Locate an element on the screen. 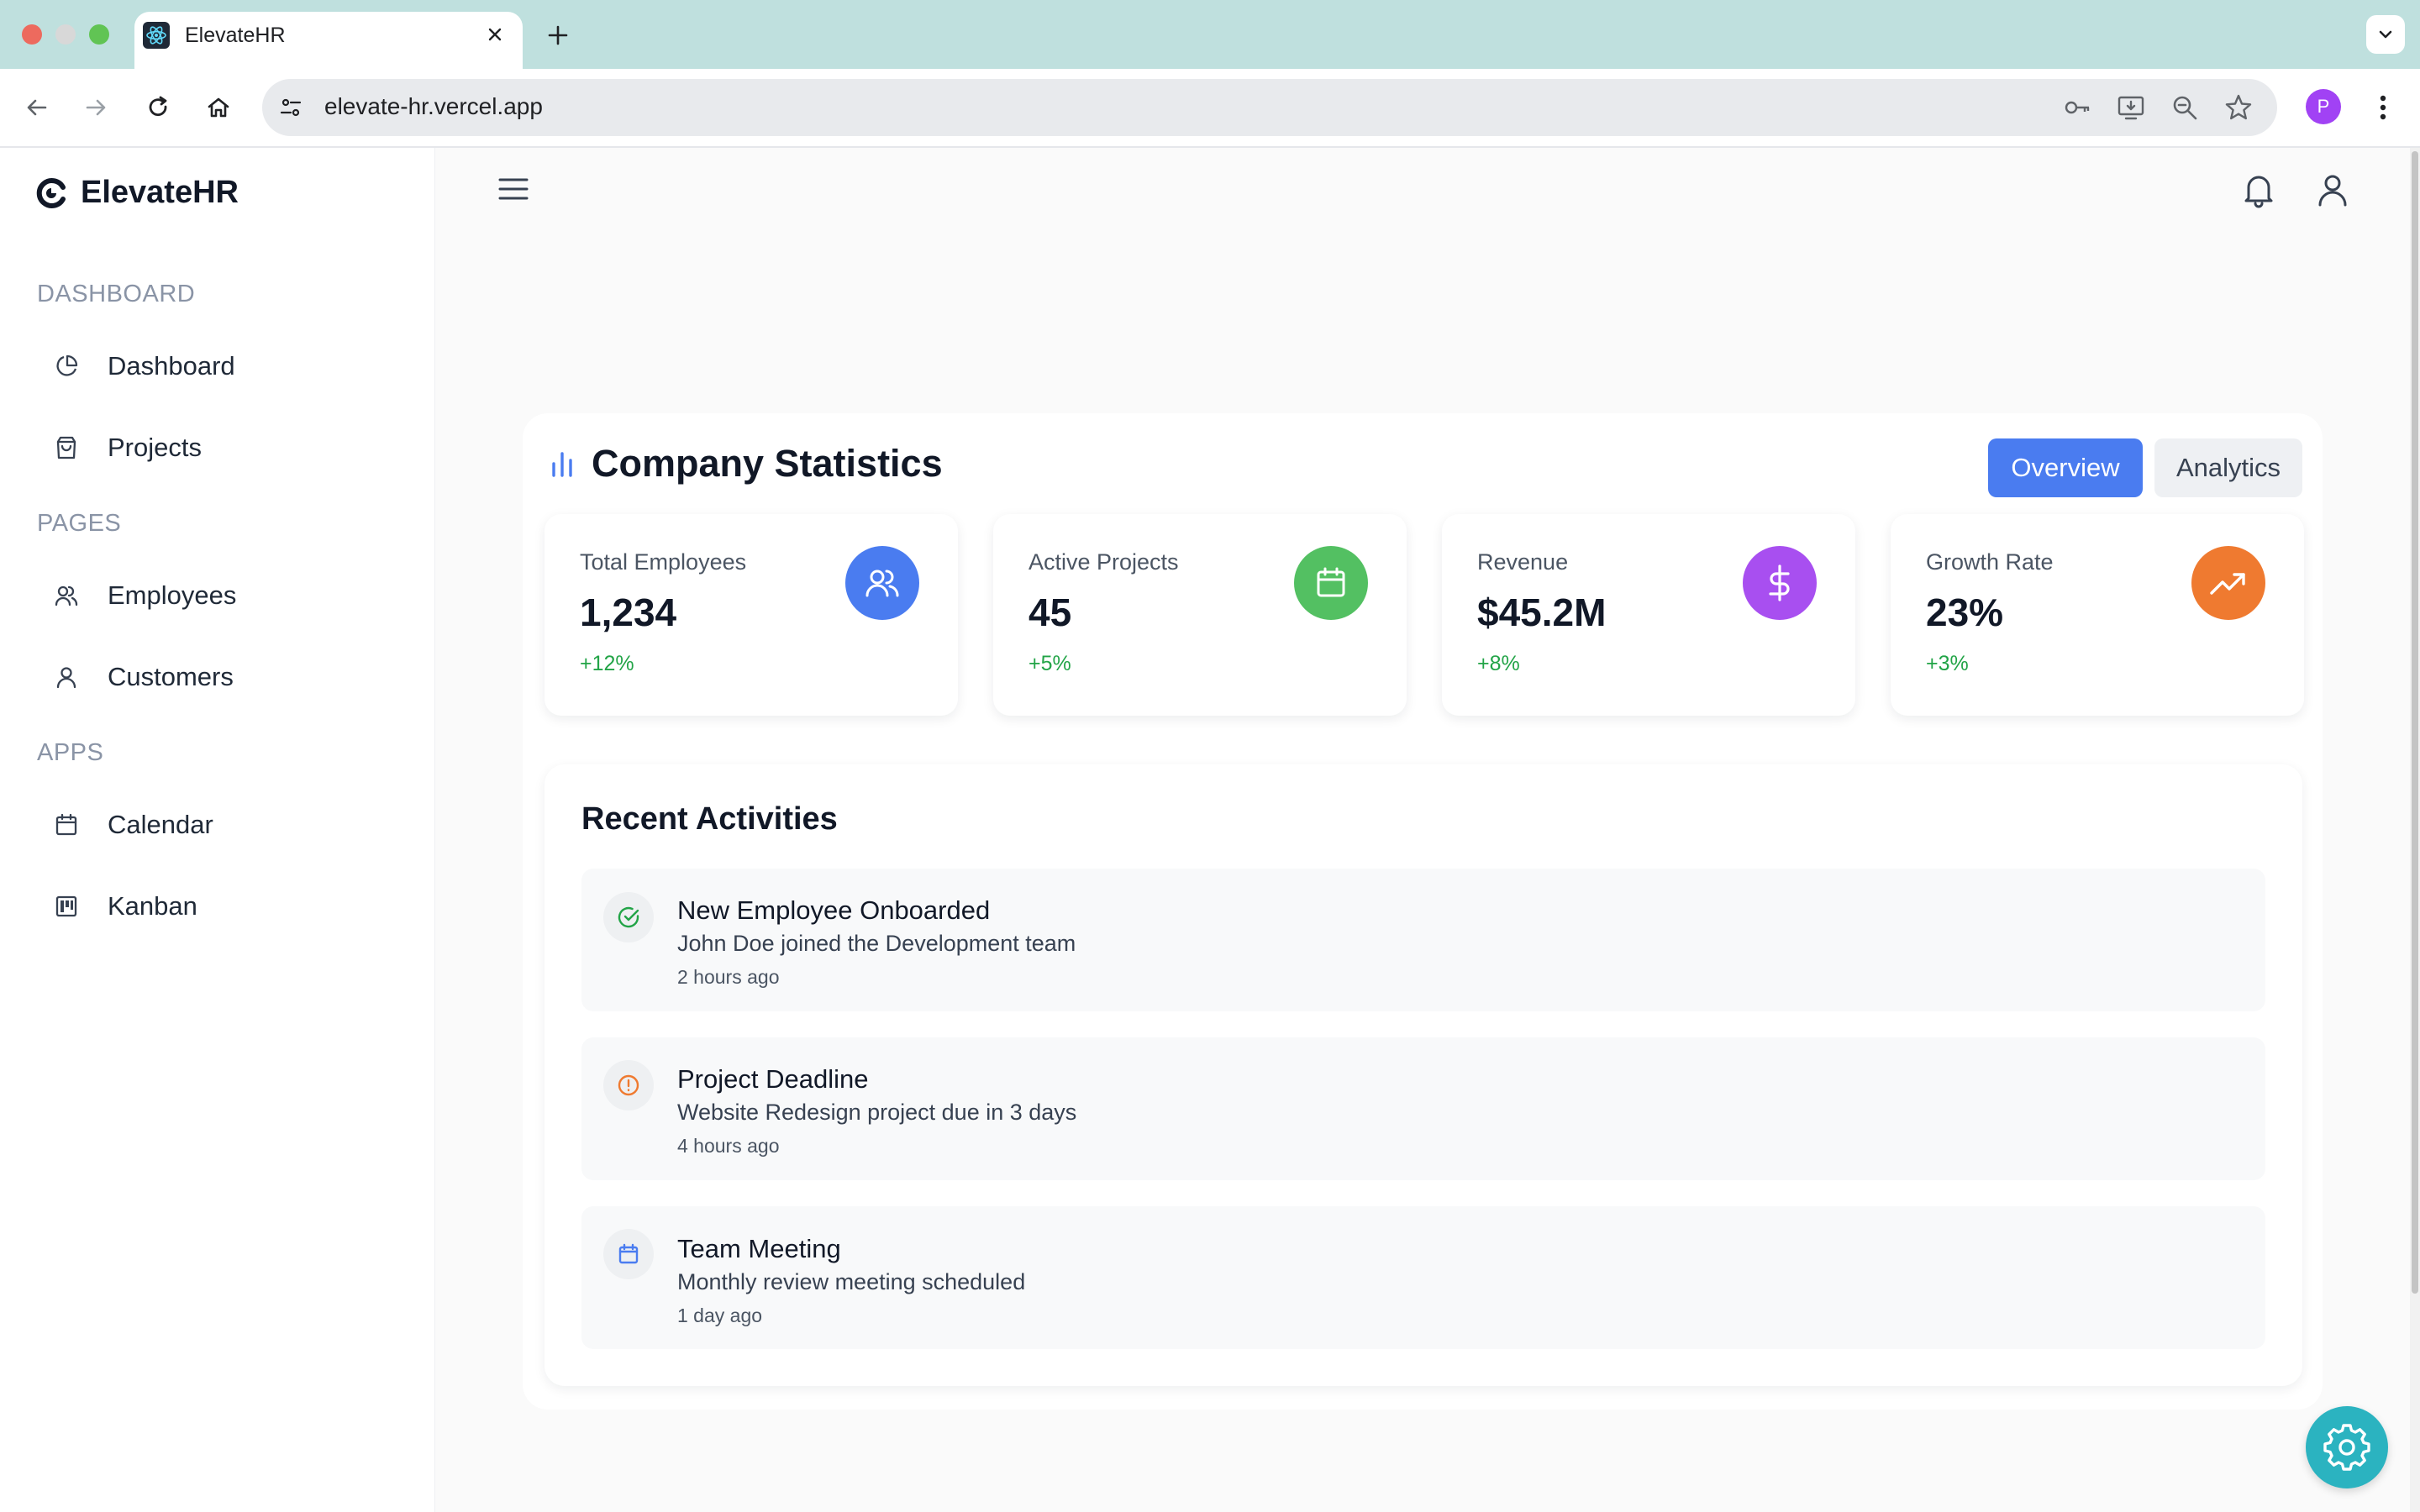 The height and width of the screenshot is (1512, 2420). stat-delta: +5% is located at coordinates (1049, 663).